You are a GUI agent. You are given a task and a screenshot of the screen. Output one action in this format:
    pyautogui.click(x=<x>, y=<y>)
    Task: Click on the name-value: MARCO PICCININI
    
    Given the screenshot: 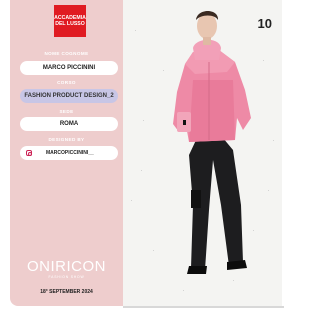 What is the action you would take?
    pyautogui.click(x=69, y=68)
    